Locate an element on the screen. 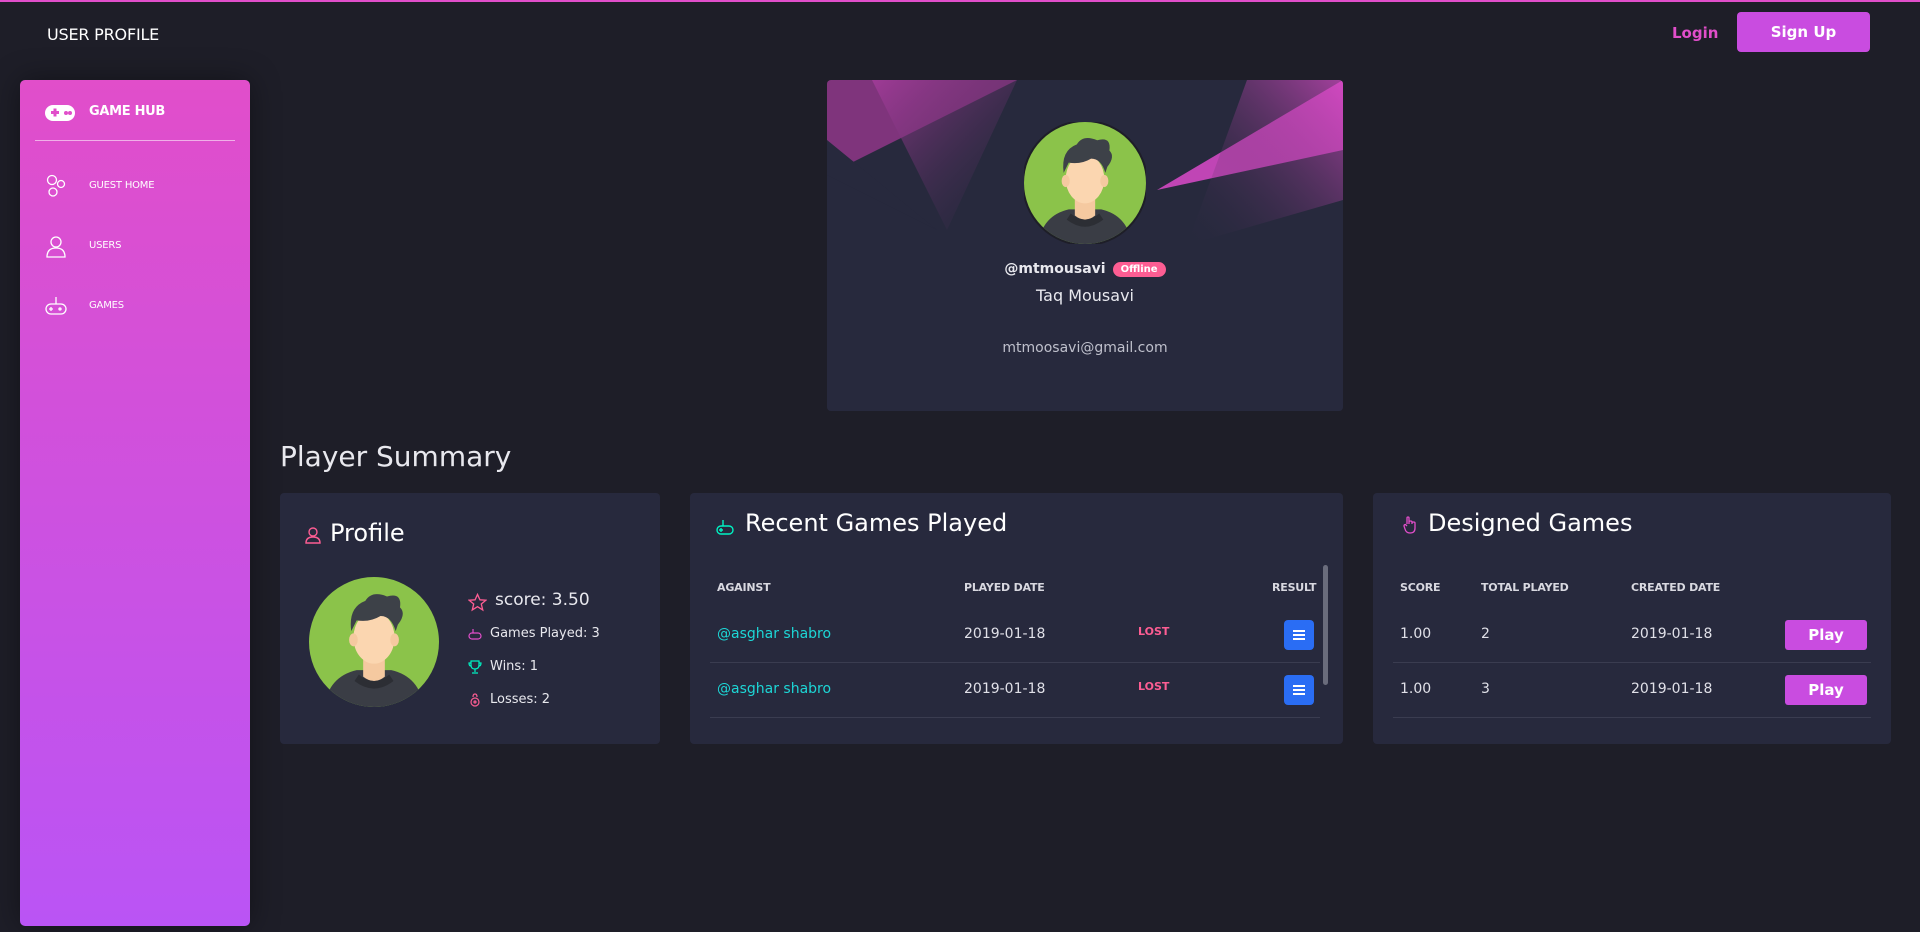  star-icon is located at coordinates (477, 602).